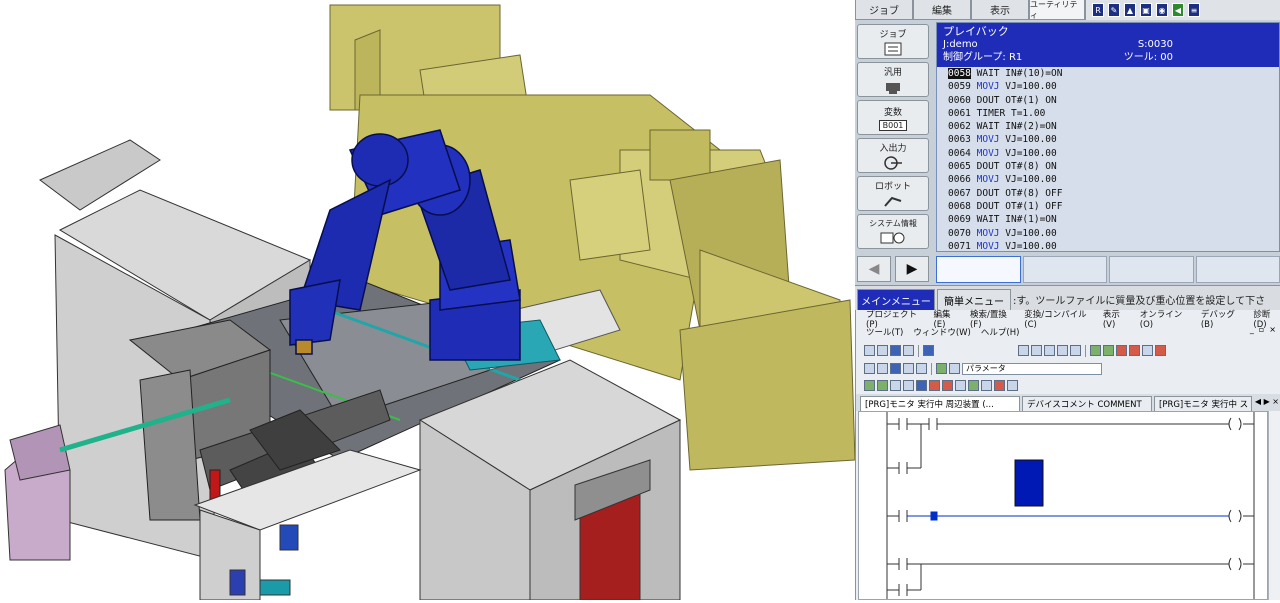 The image size is (1280, 603). I want to click on contact-no-icon, so click(869, 385).